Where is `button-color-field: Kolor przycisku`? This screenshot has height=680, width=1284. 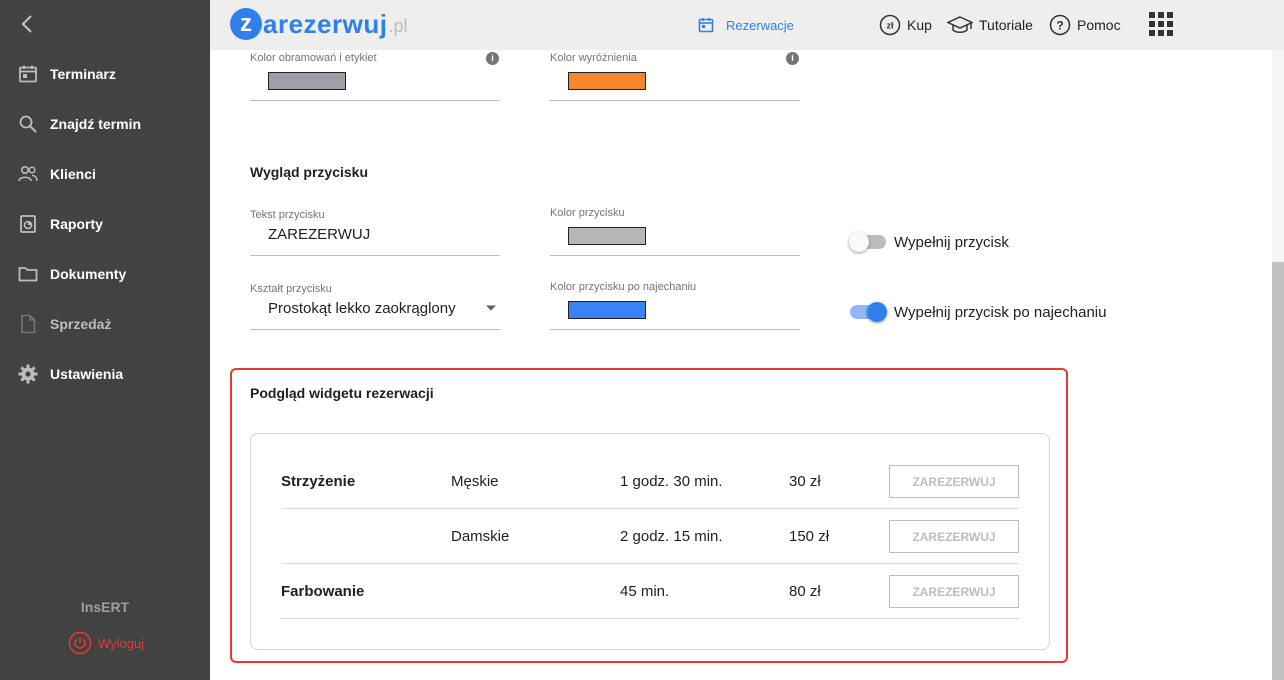
button-color-field: Kolor przycisku is located at coordinates (675, 230).